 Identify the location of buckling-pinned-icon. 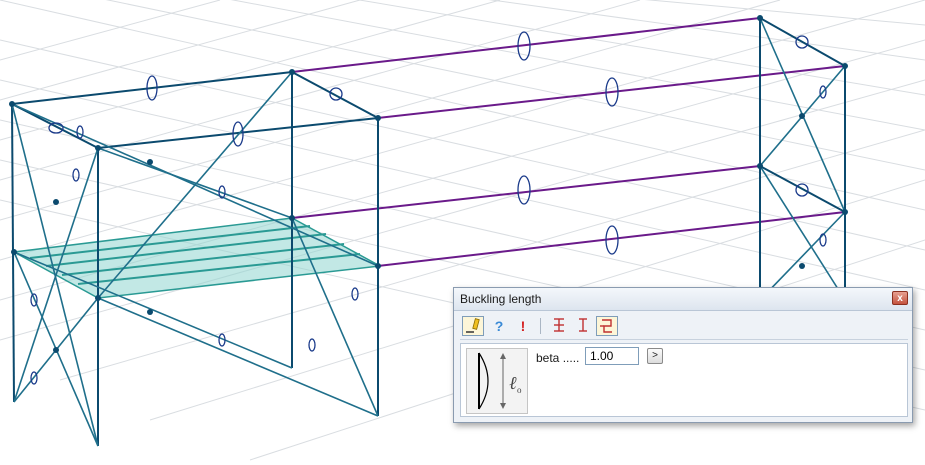
(583, 326).